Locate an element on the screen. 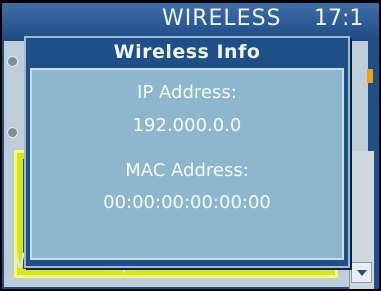 Image resolution: width=381 pixels, height=291 pixels. scroll-down-button is located at coordinates (361, 272).